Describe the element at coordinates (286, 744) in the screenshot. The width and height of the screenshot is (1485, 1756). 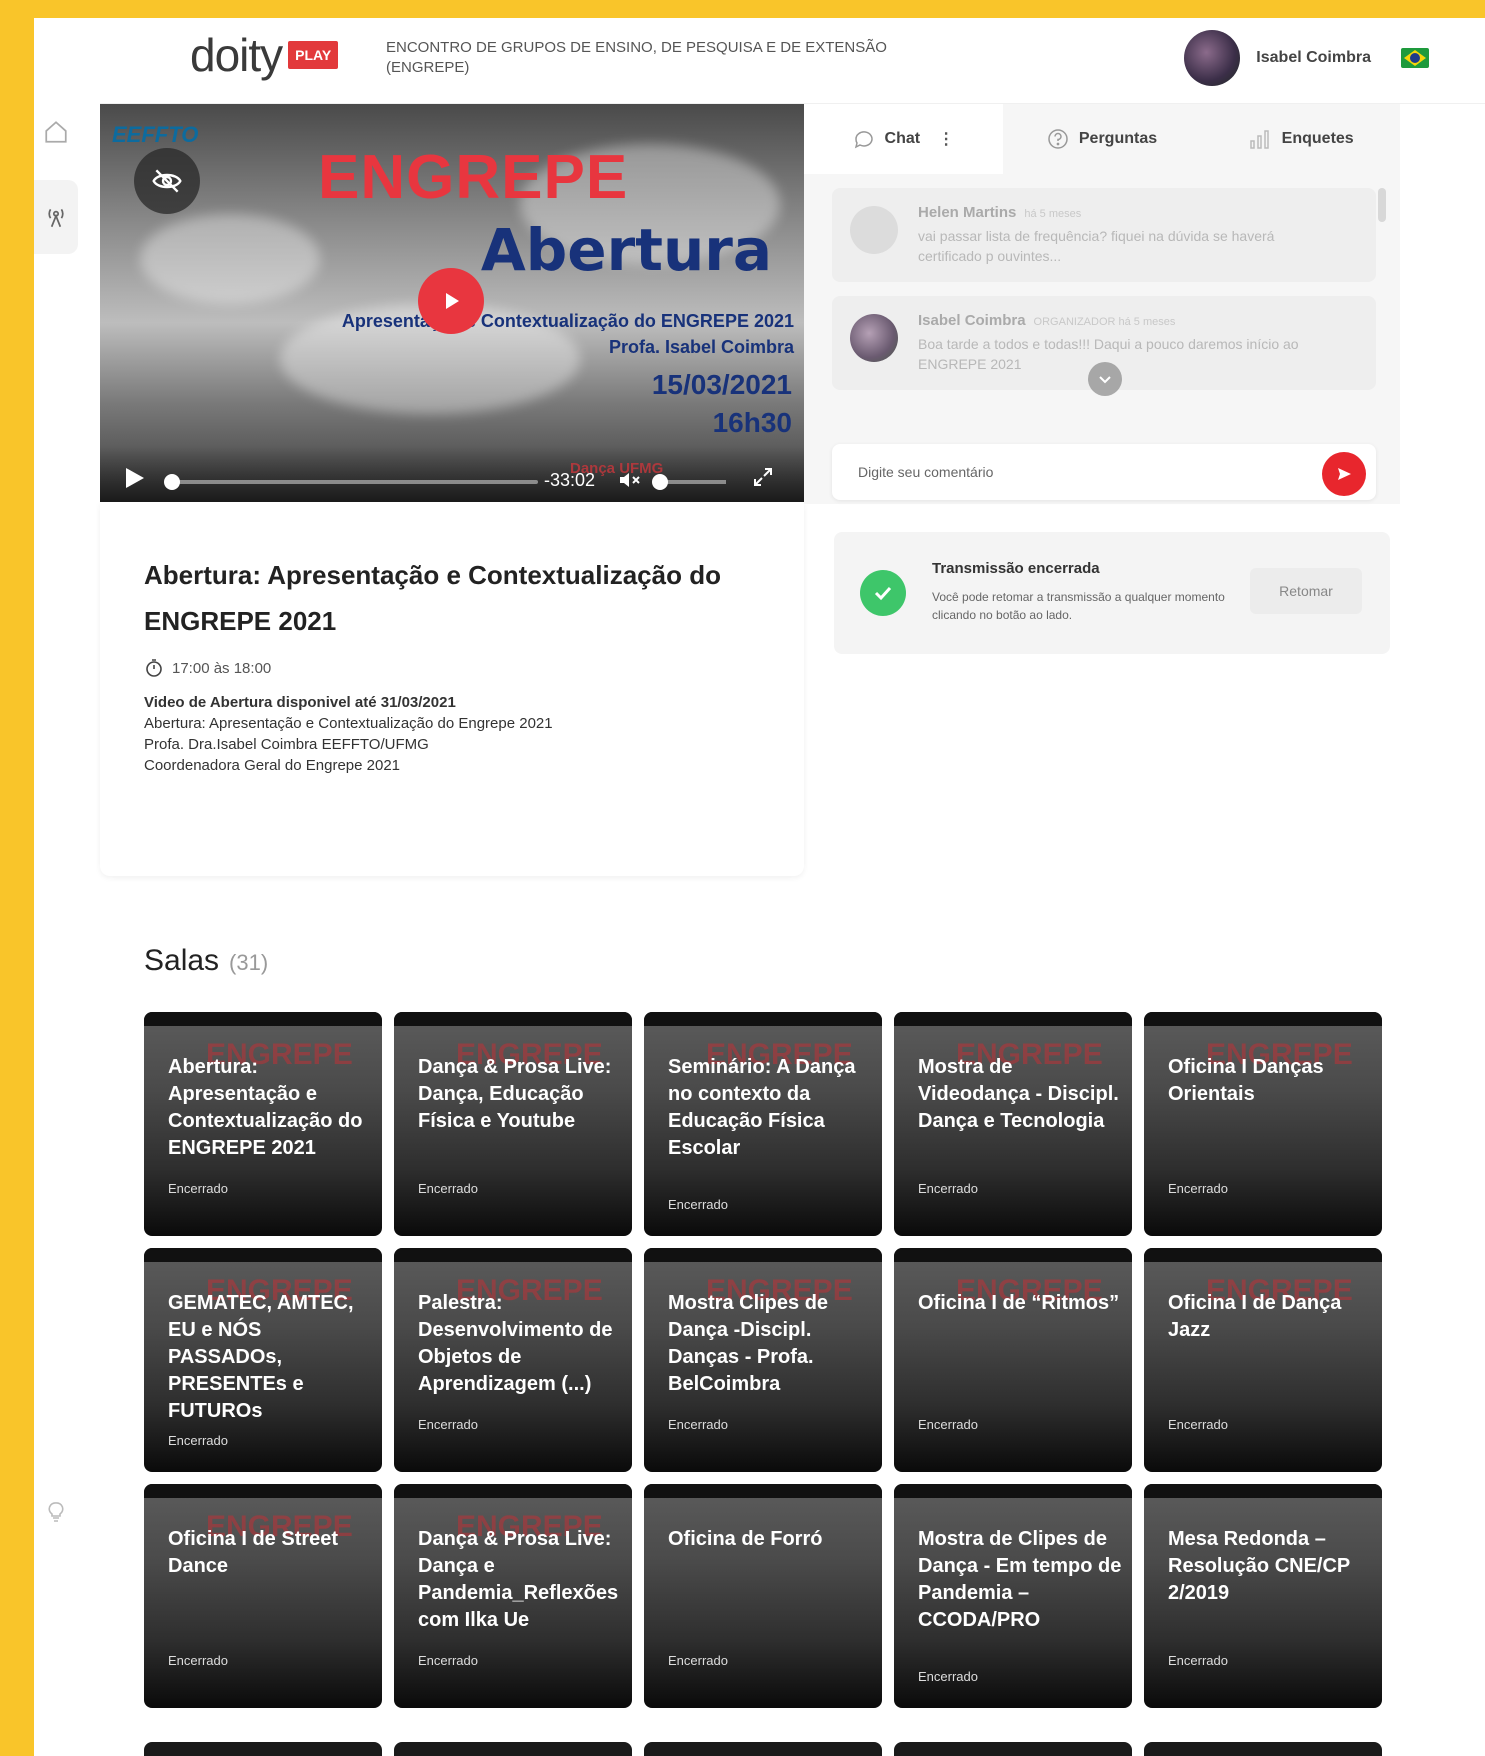
I see `session-desc-line2: Profa. Dra.Isabel Coimbra EEFFTO/UFMG` at that location.